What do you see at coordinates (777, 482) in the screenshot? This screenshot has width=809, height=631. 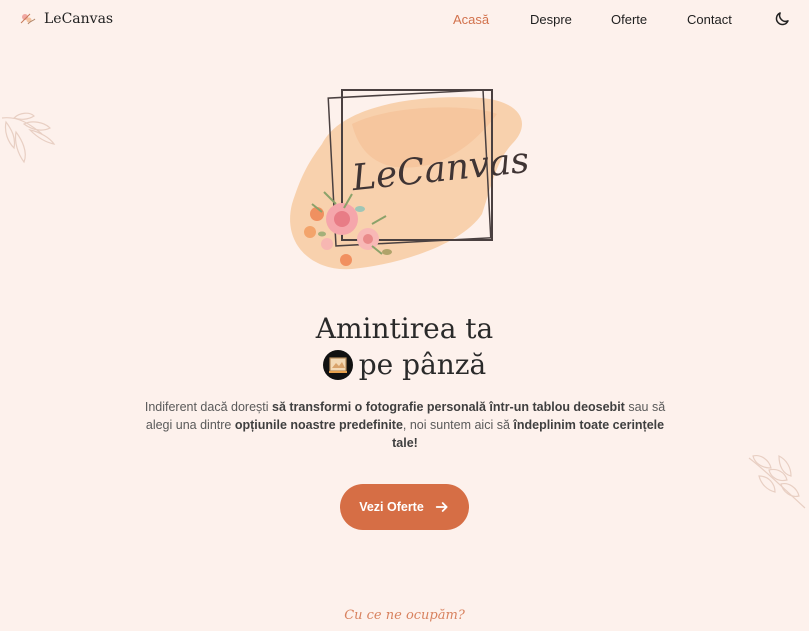 I see `leaf-decoration-right` at bounding box center [777, 482].